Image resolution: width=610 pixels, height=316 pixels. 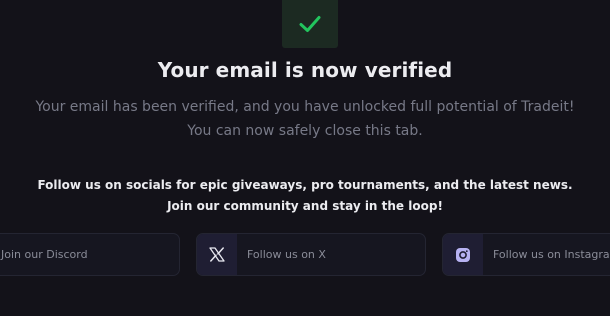 I want to click on instagram-button-label: Follow us on Instagram, so click(x=551, y=254).